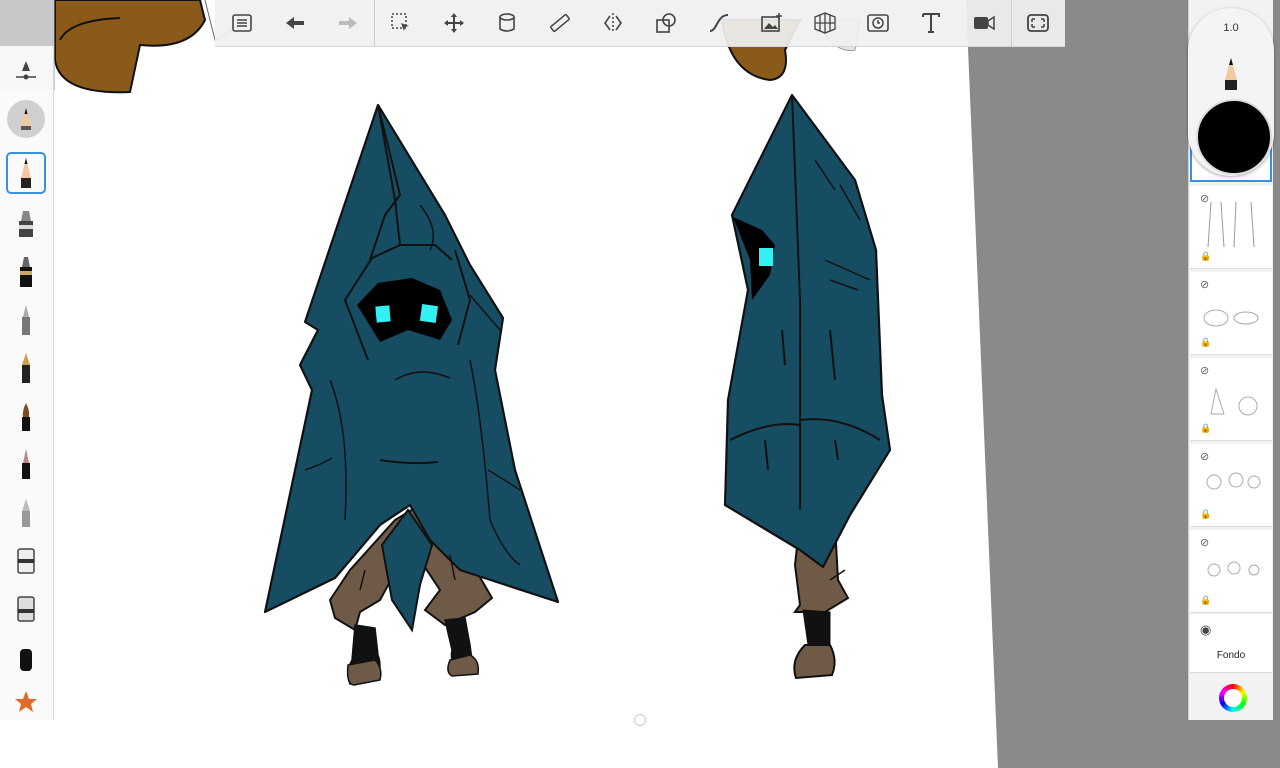 The height and width of the screenshot is (768, 1280). Describe the element at coordinates (26, 320) in the screenshot. I see `technical-pen-brush-icon` at that location.